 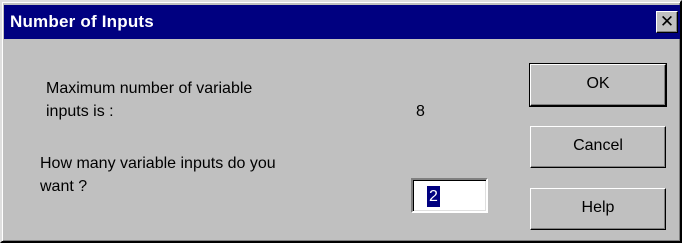 What do you see at coordinates (598, 85) in the screenshot?
I see `ok-button: OK` at bounding box center [598, 85].